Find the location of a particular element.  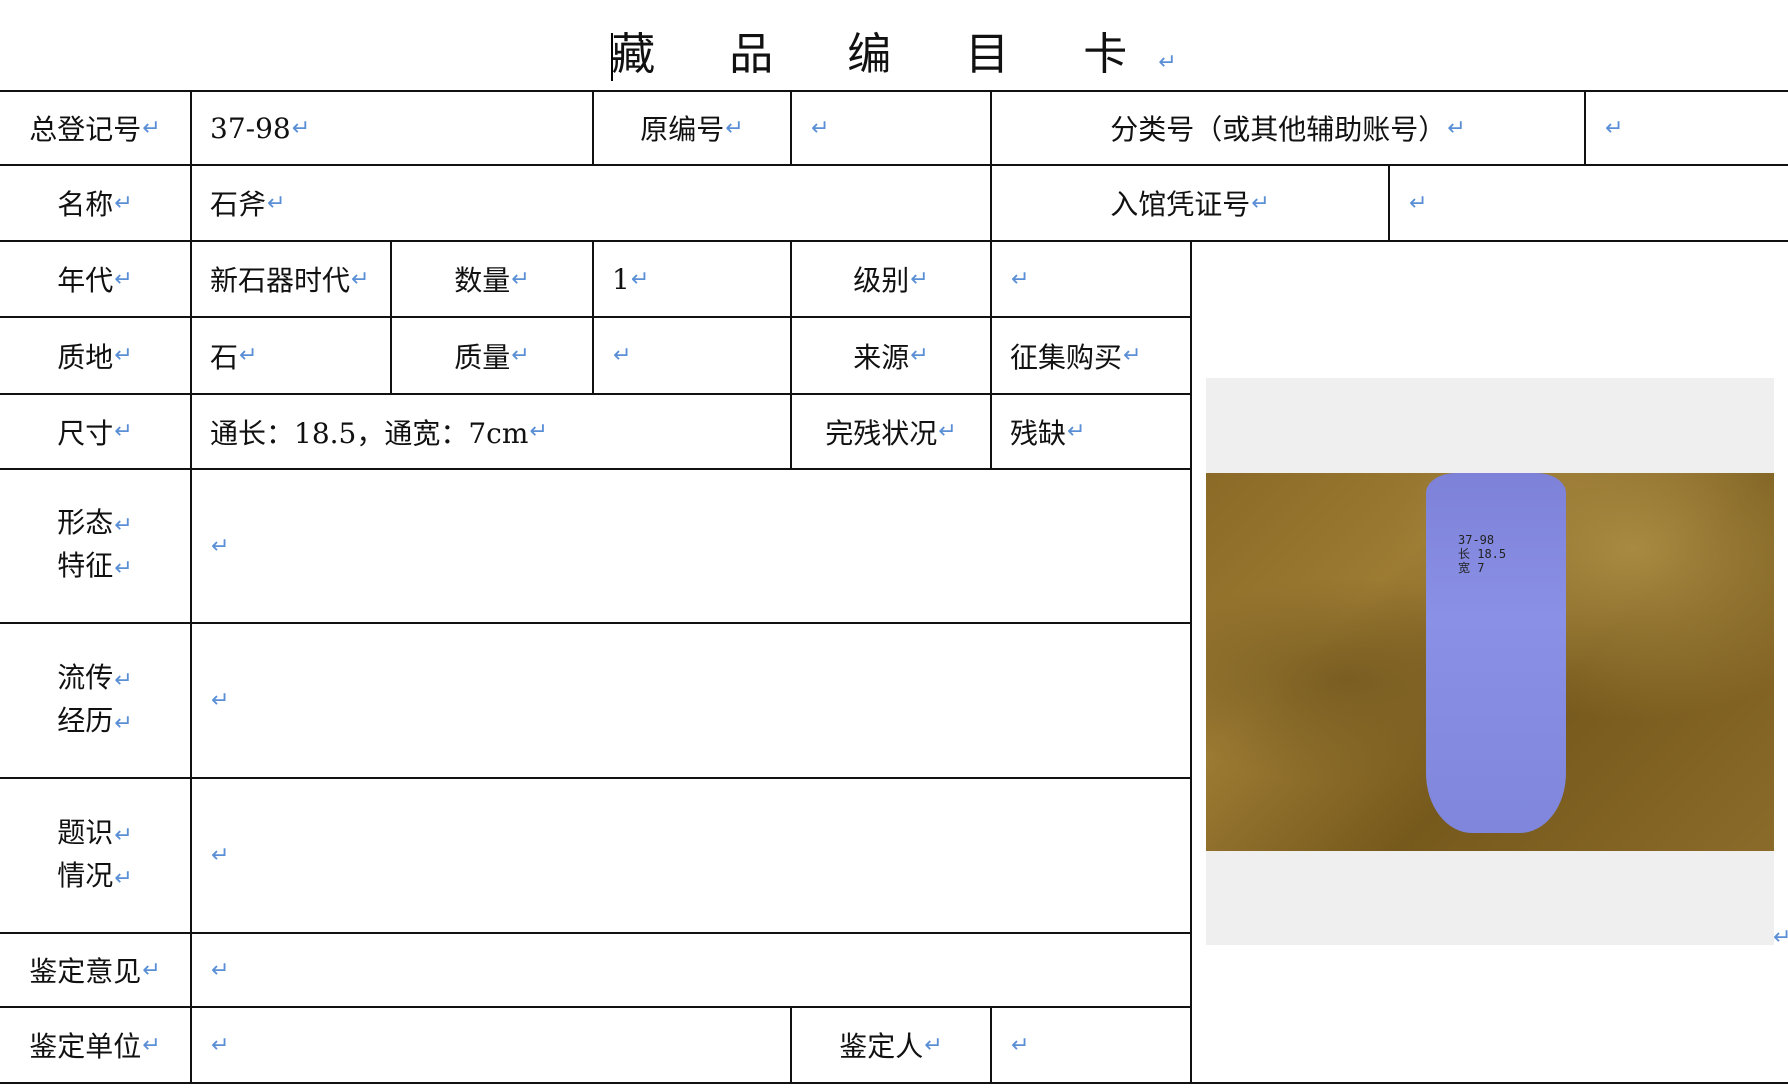

label-category-no: 分类号（或其他辅助账号） ↵ is located at coordinates (1288, 129).